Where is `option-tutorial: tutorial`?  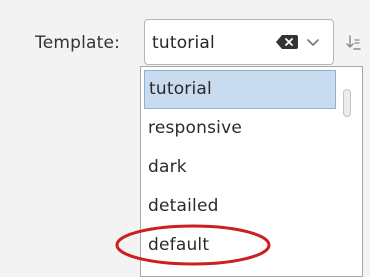
option-tutorial: tutorial is located at coordinates (240, 89).